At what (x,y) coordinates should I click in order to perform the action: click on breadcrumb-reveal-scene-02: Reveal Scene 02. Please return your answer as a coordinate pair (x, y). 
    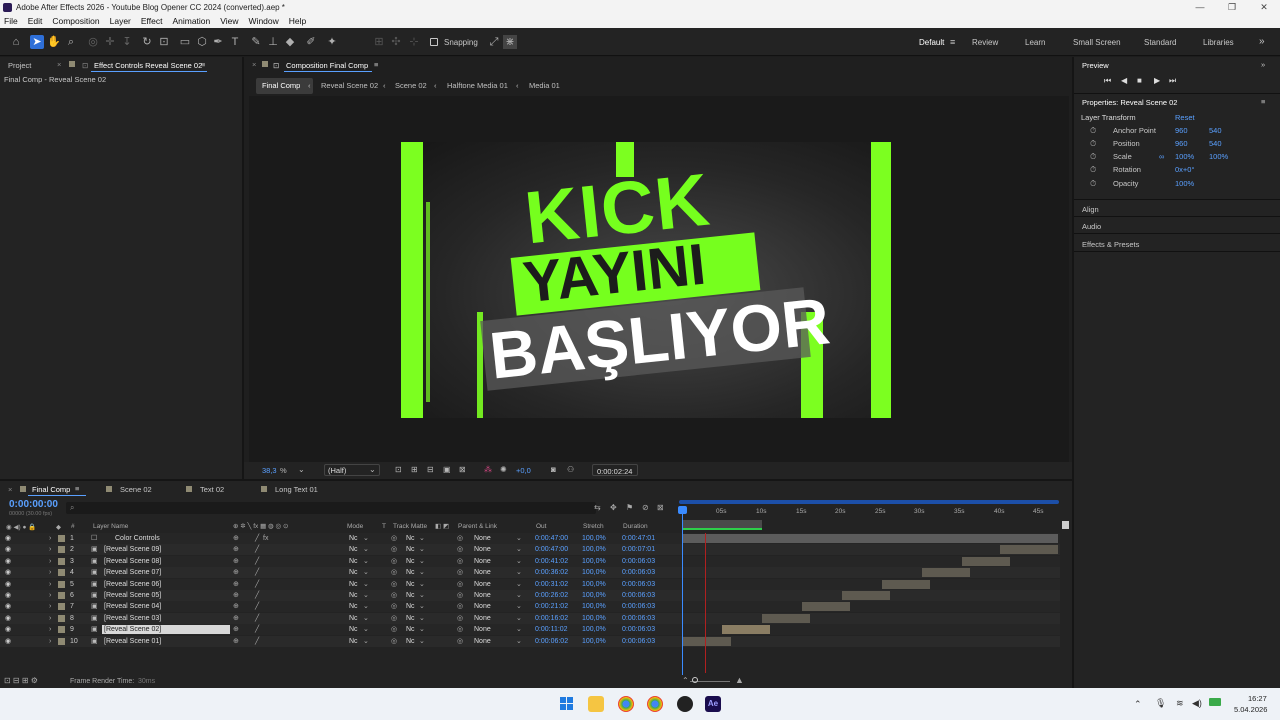
    Looking at the image, I should click on (349, 85).